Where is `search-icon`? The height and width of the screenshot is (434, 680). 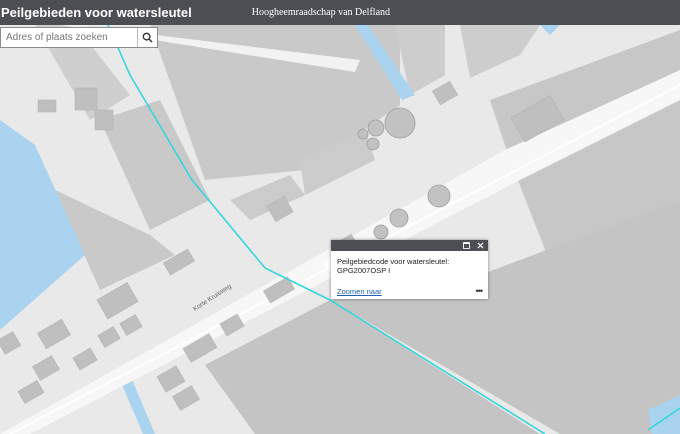 search-icon is located at coordinates (147, 37).